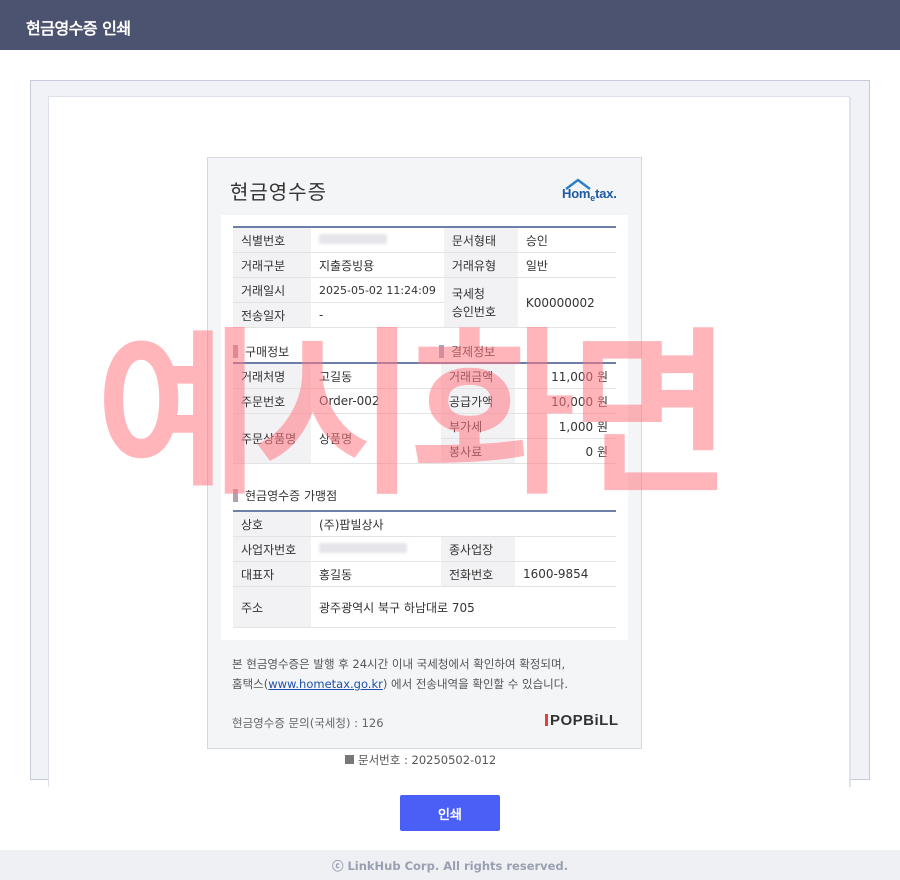  I want to click on table-row: 상호 (주)팝빌상사, so click(424, 524).